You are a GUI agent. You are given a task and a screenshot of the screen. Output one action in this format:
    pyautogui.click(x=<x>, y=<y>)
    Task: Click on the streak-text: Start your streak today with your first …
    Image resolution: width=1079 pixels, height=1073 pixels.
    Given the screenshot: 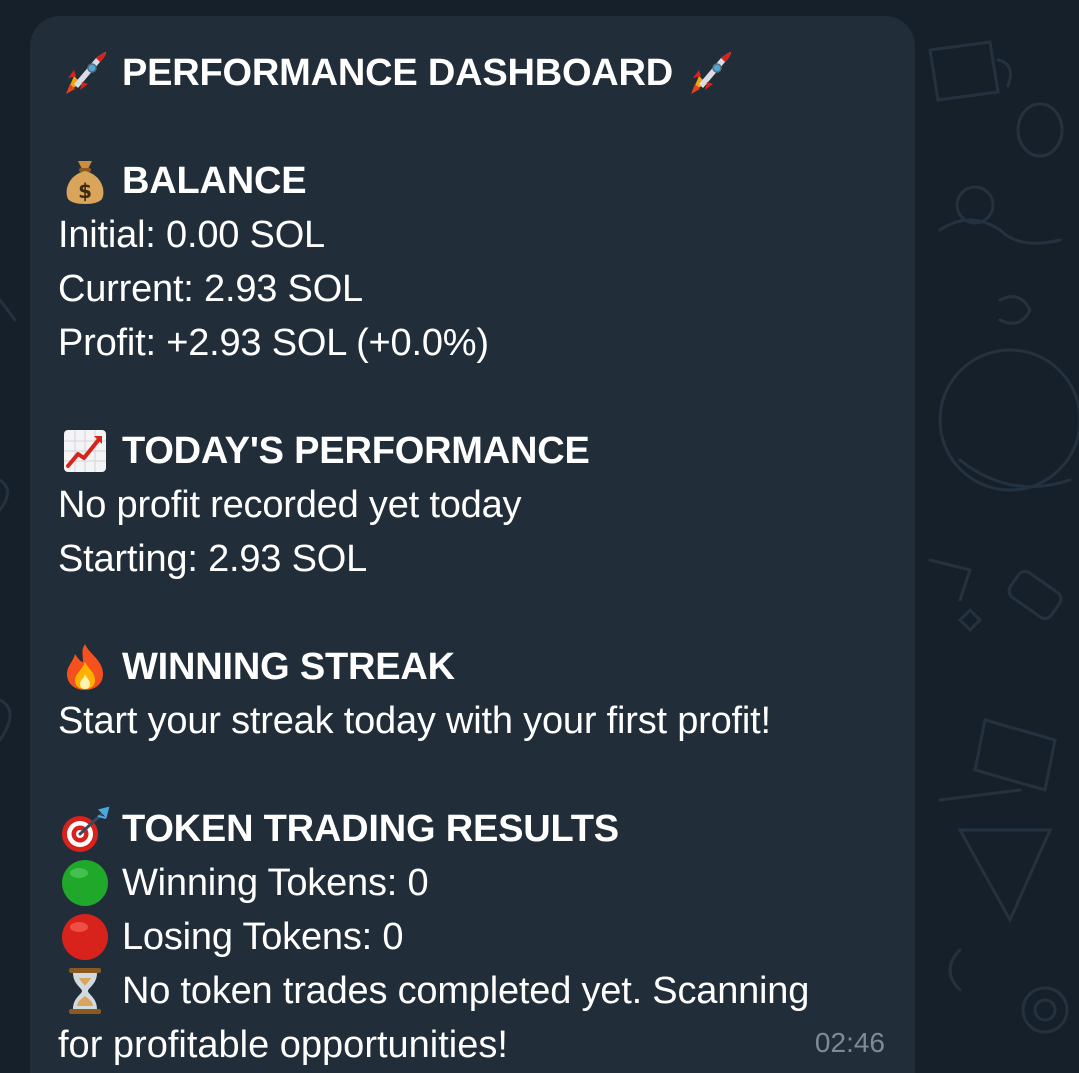 What is the action you would take?
    pyautogui.click(x=414, y=721)
    